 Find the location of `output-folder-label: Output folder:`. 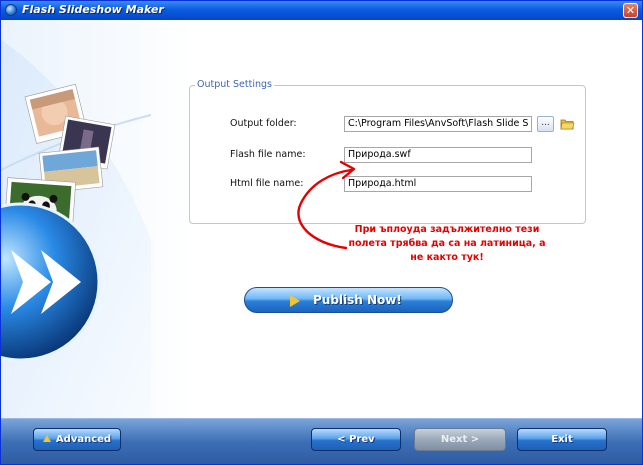

output-folder-label: Output folder: is located at coordinates (263, 123).